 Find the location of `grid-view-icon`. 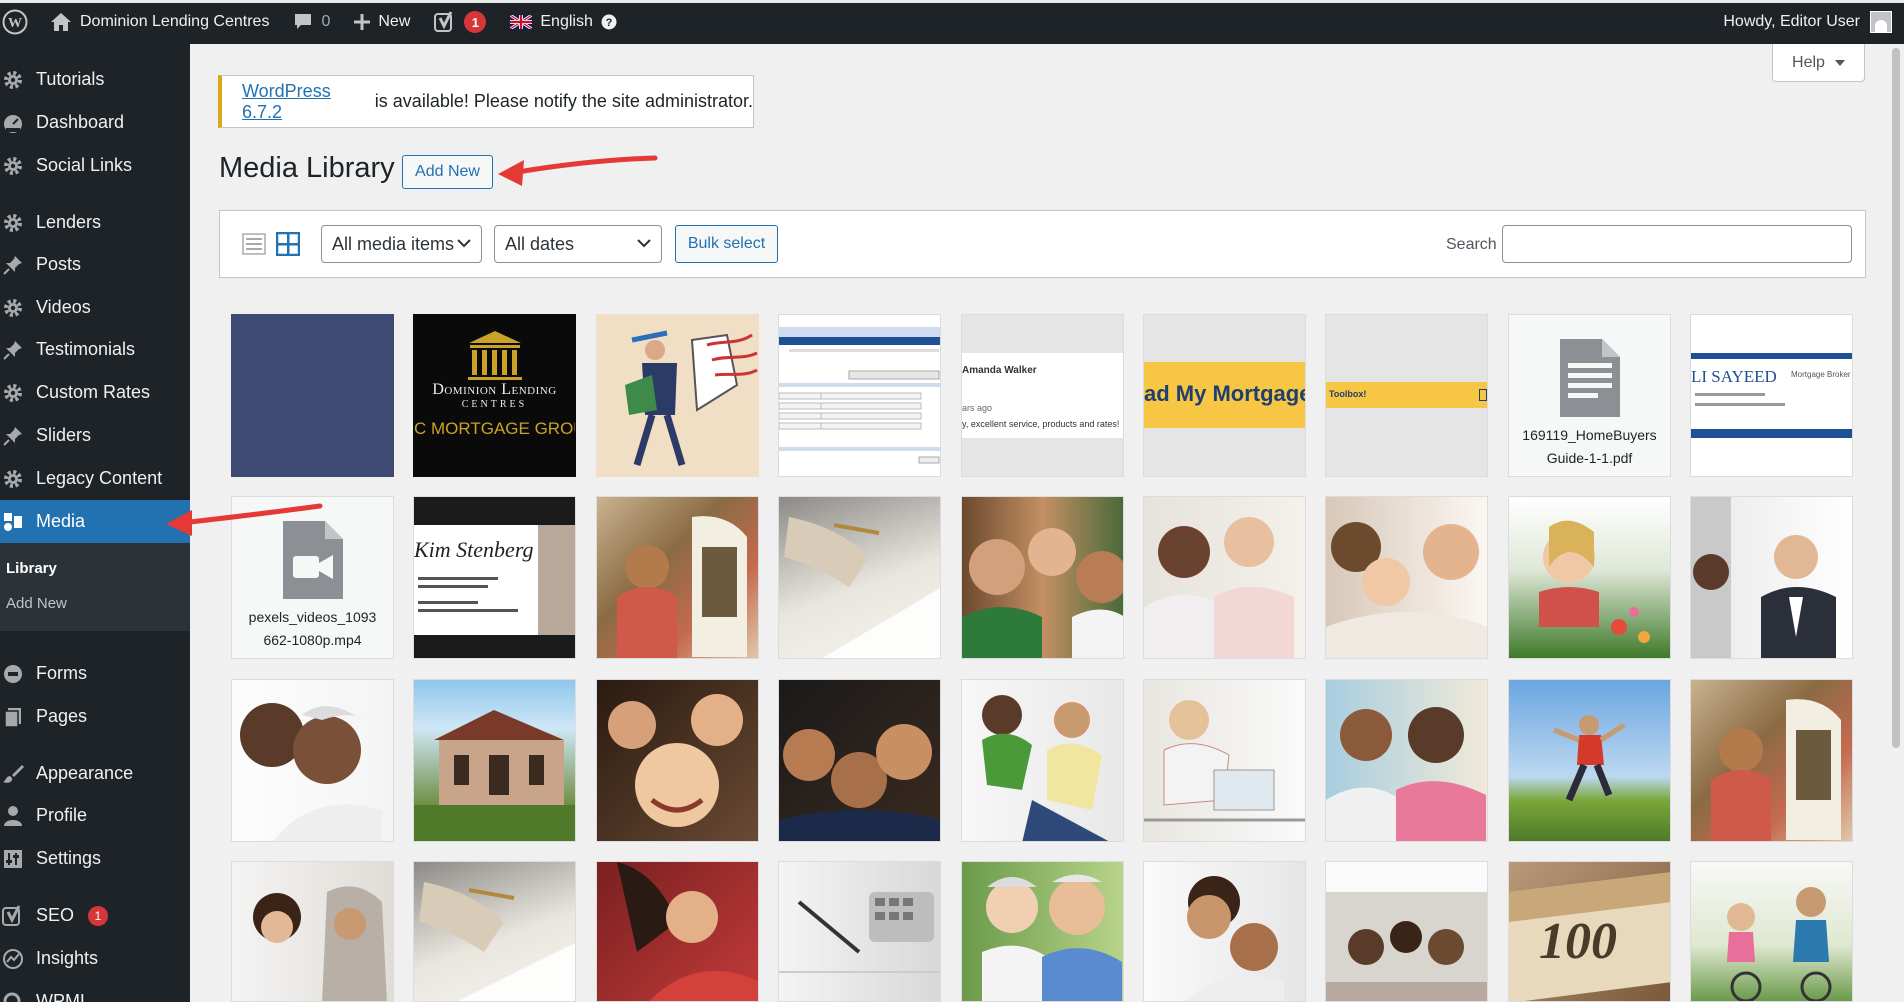

grid-view-icon is located at coordinates (288, 244).